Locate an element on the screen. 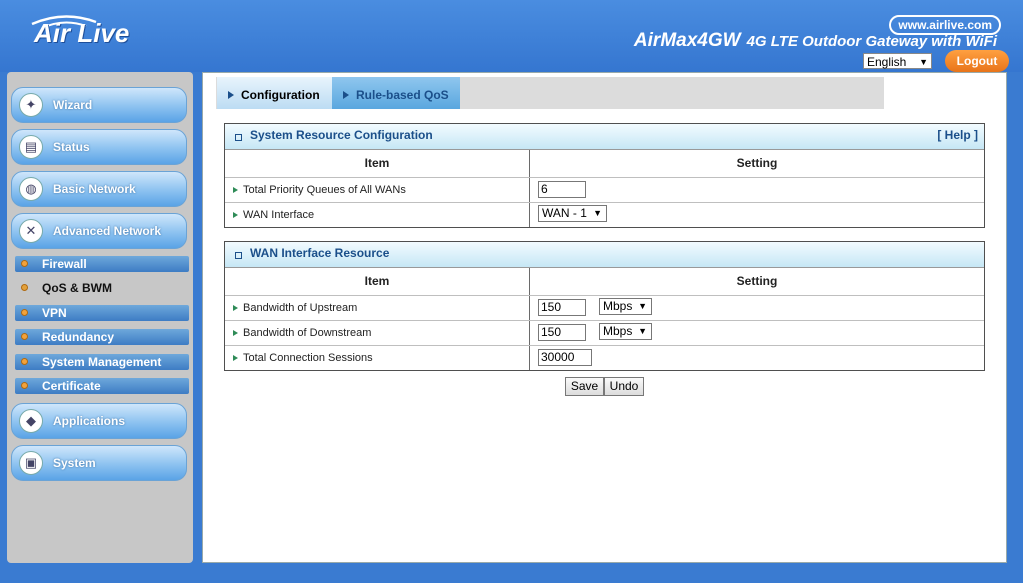 This screenshot has height=583, width=1023. section-title: WAN Interface Resource is located at coordinates (320, 253).